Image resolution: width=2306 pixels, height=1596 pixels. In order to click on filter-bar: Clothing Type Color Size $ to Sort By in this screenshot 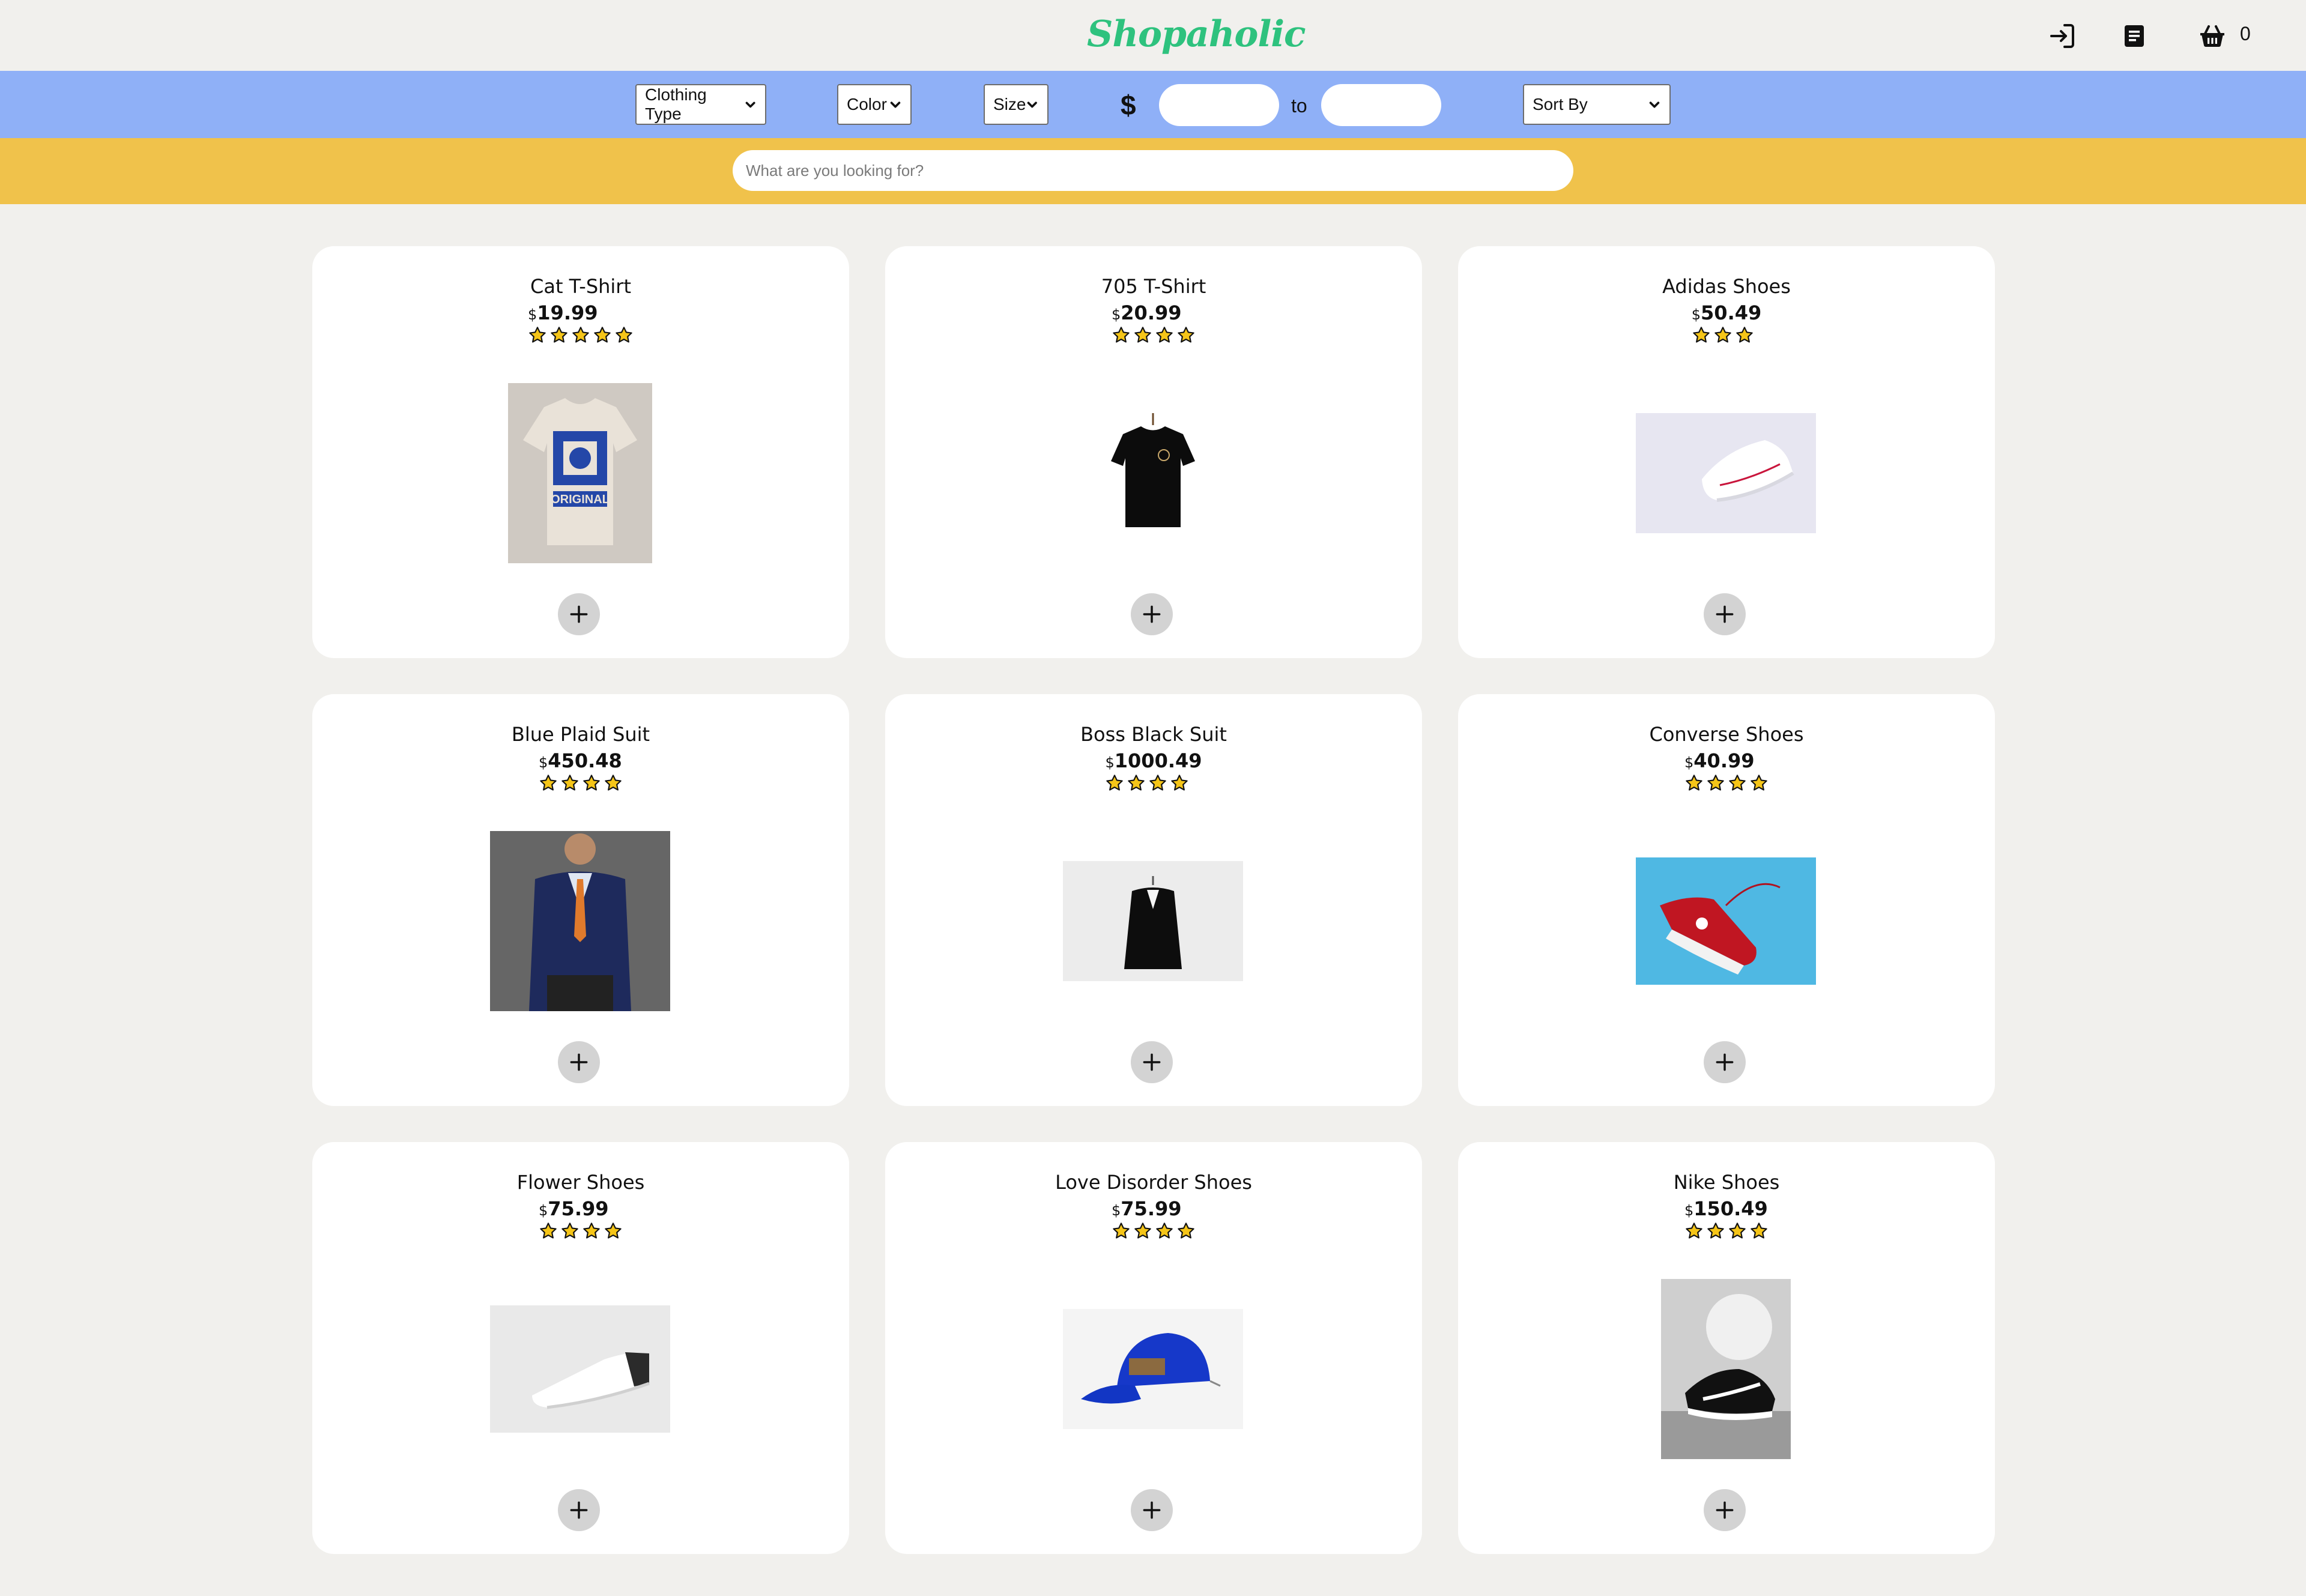, I will do `click(1153, 104)`.